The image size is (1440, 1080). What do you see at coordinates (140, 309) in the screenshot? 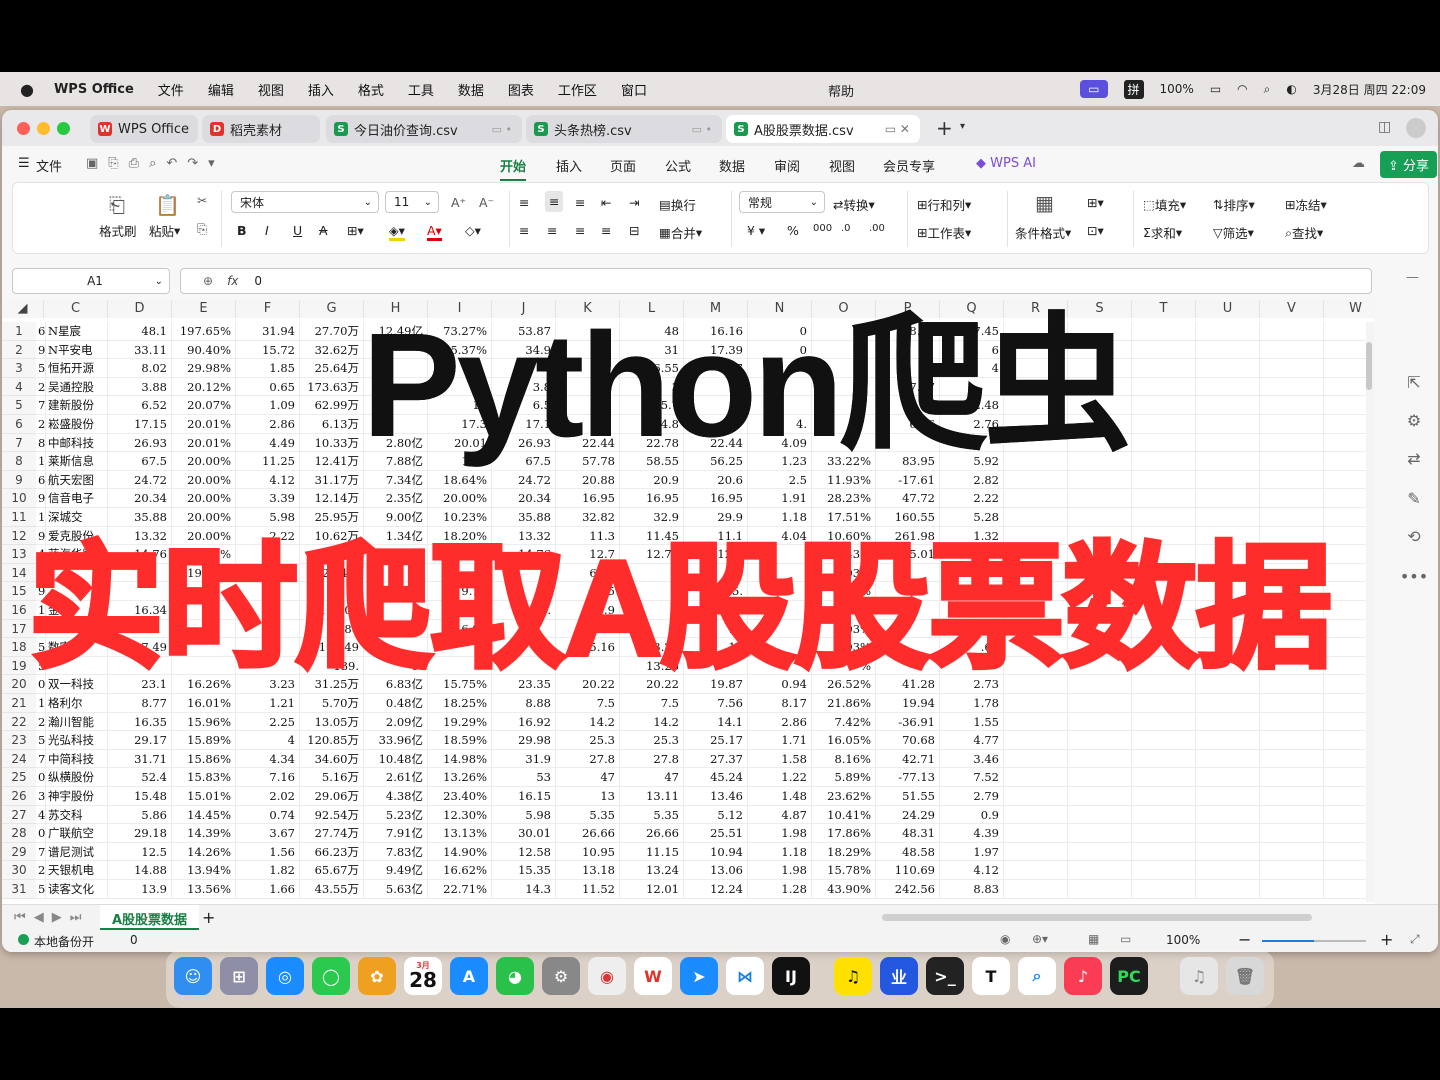
I see `column-header: D` at bounding box center [140, 309].